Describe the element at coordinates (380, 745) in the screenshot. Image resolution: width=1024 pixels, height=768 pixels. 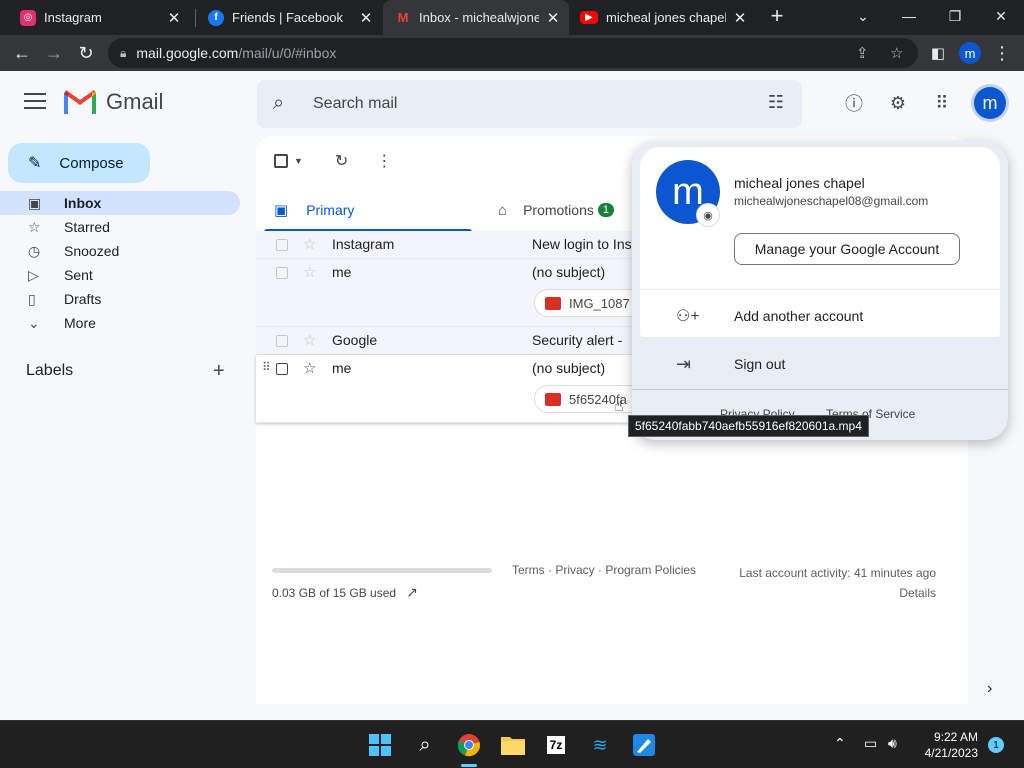
I see `windows-start-icon` at that location.